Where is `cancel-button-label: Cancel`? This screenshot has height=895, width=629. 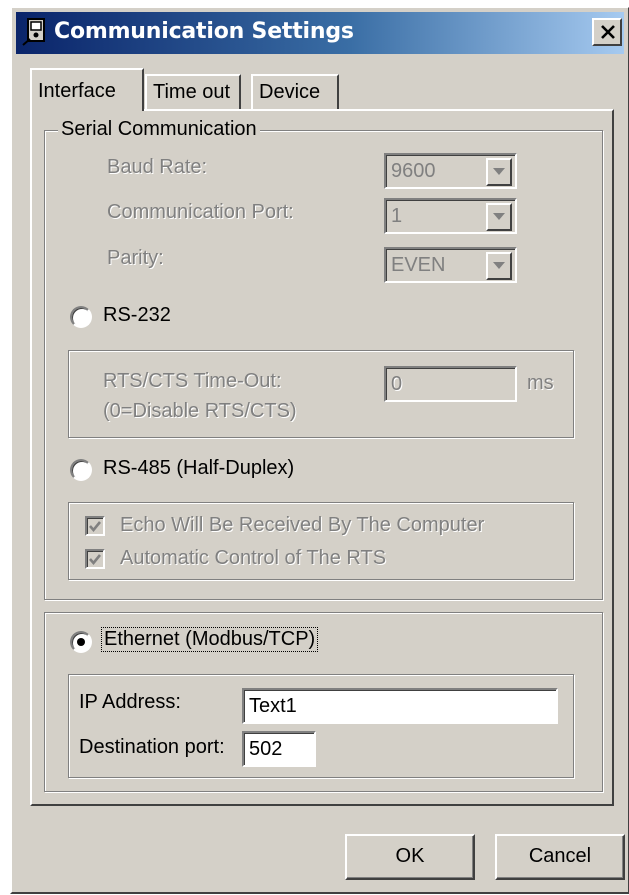
cancel-button-label: Cancel is located at coordinates (560, 856).